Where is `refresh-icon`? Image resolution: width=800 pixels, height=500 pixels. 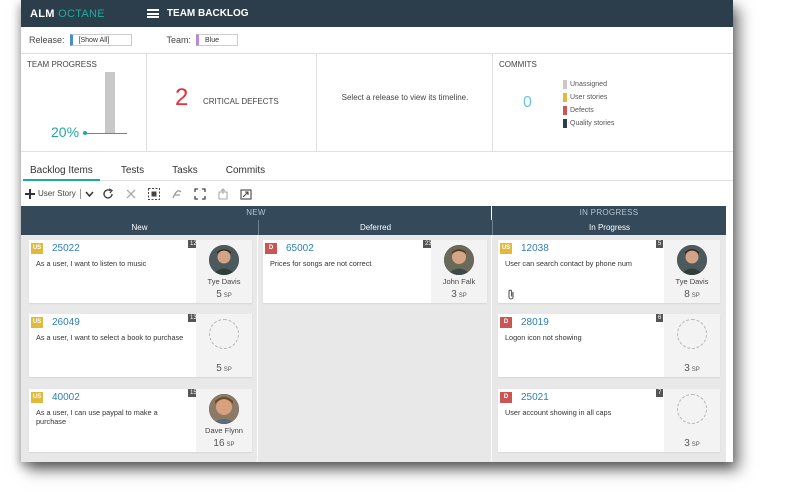 refresh-icon is located at coordinates (108, 193).